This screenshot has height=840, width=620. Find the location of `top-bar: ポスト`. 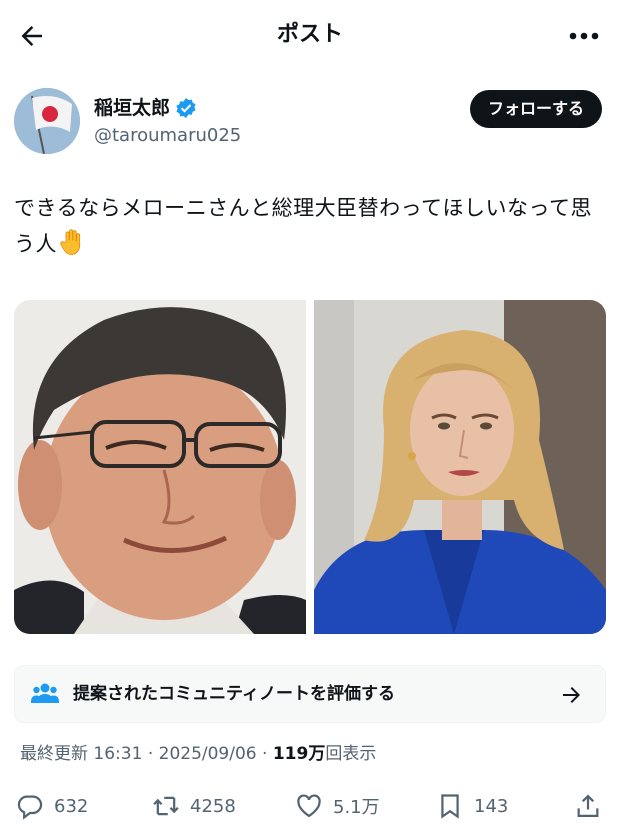

top-bar: ポスト is located at coordinates (310, 35).